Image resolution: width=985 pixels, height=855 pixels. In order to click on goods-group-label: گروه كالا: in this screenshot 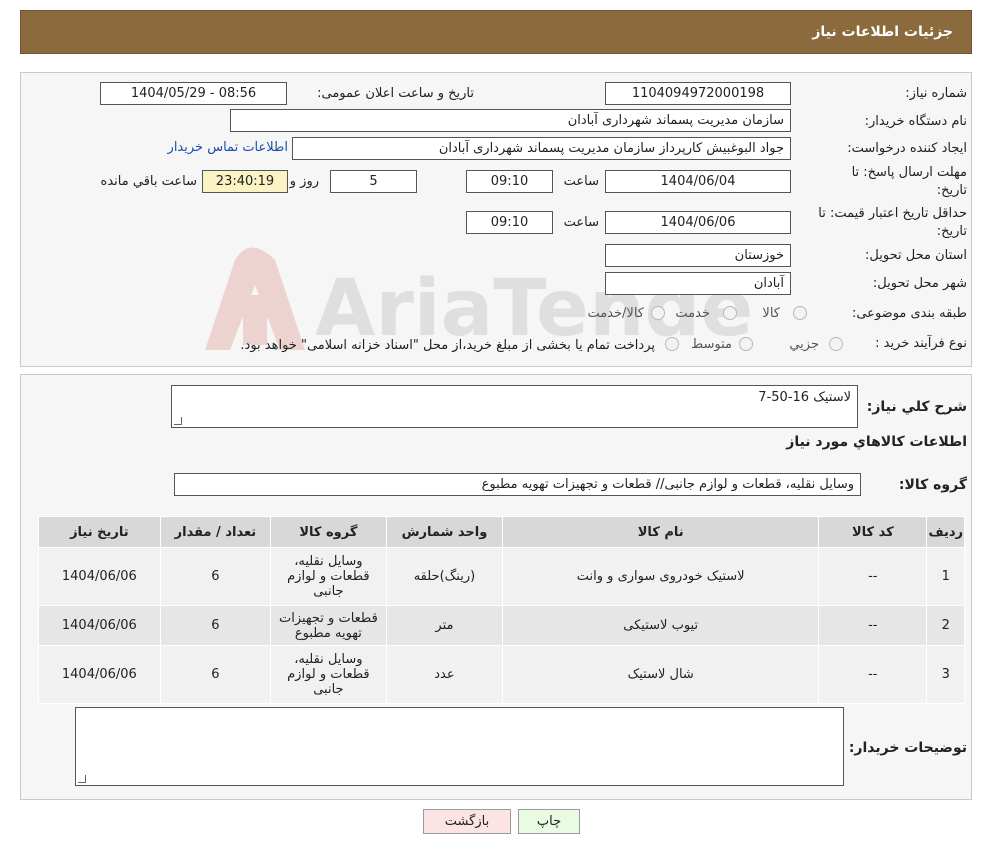, I will do `click(932, 485)`.